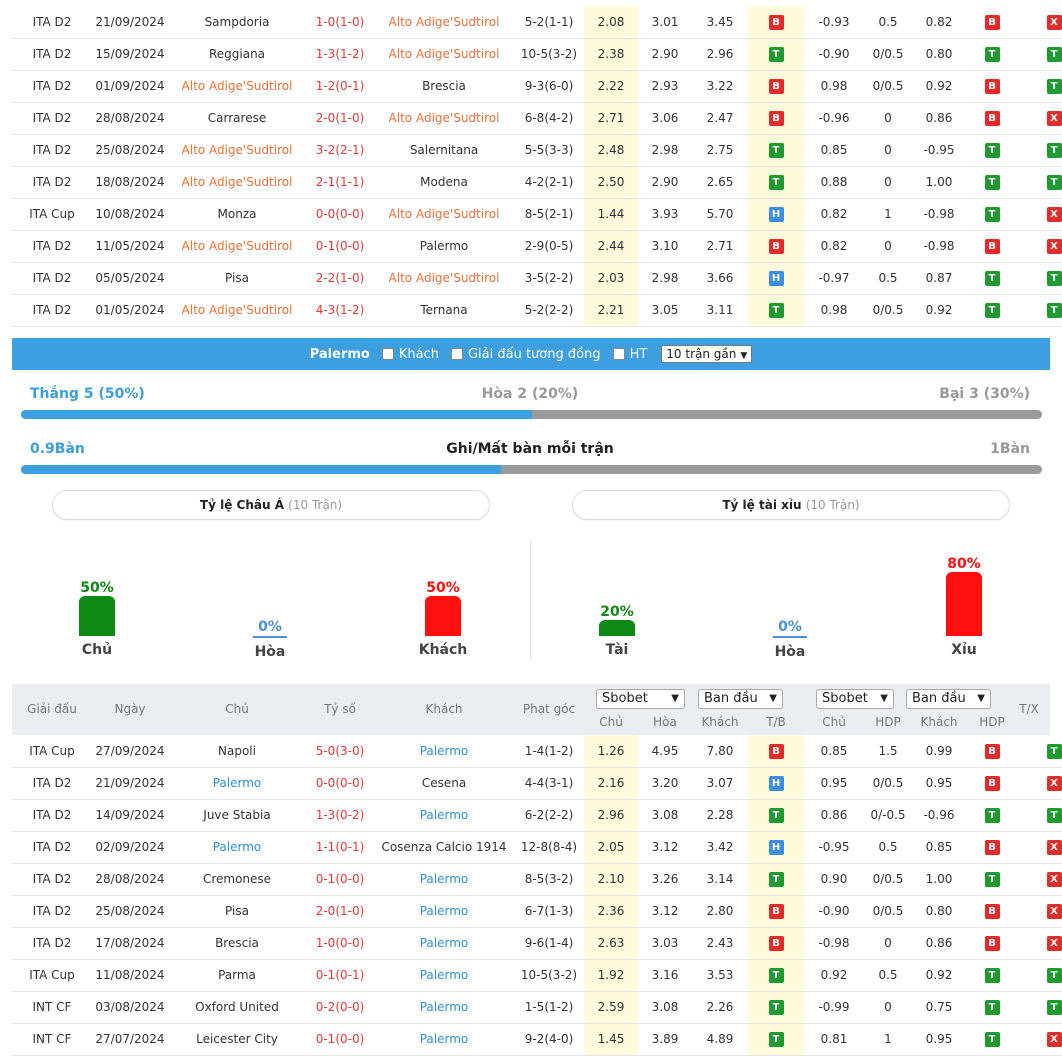 The image size is (1062, 1059). What do you see at coordinates (52, 815) in the screenshot?
I see `league-cell: ITA D2` at bounding box center [52, 815].